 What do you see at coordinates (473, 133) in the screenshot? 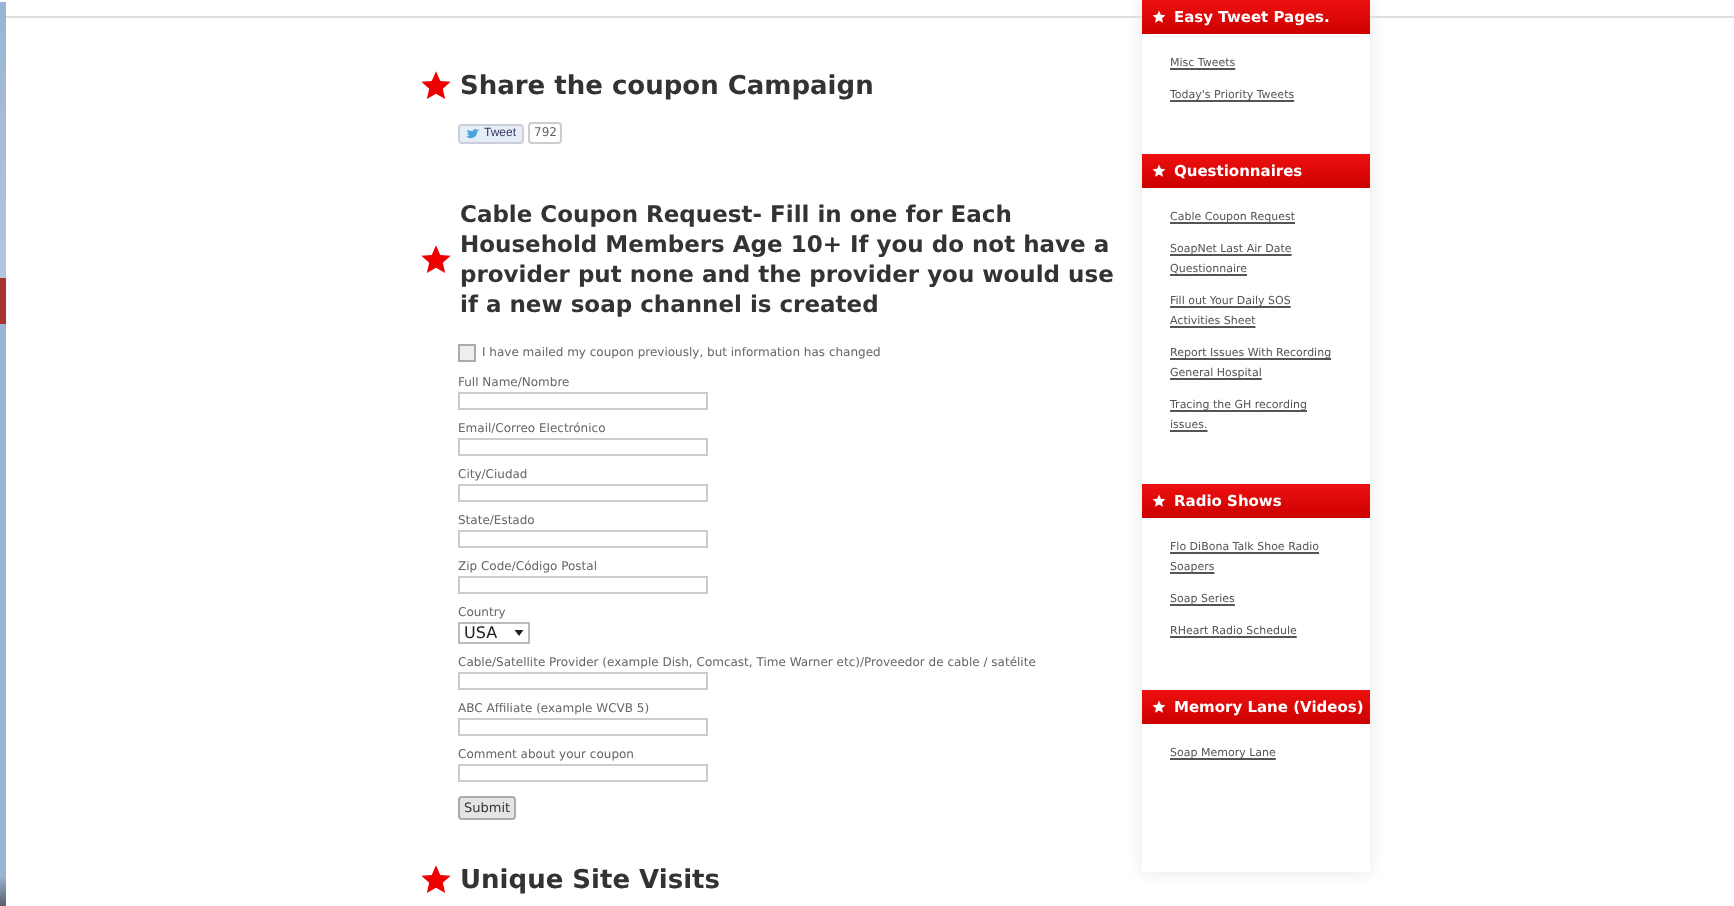
I see `bird-icon` at bounding box center [473, 133].